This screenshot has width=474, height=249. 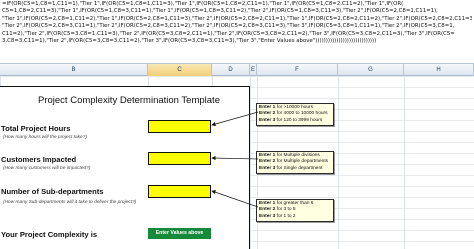 I want to click on sub-departments-input, so click(x=179, y=191).